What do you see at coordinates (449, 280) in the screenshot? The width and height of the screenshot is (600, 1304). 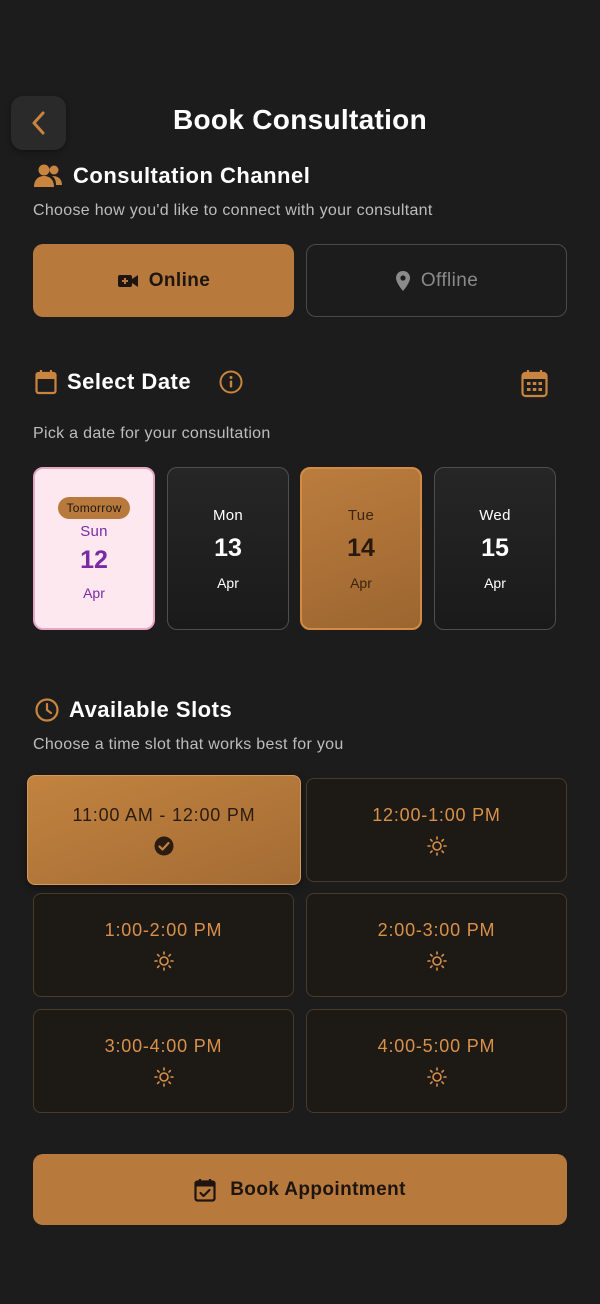 I see `offline-label: Offline` at bounding box center [449, 280].